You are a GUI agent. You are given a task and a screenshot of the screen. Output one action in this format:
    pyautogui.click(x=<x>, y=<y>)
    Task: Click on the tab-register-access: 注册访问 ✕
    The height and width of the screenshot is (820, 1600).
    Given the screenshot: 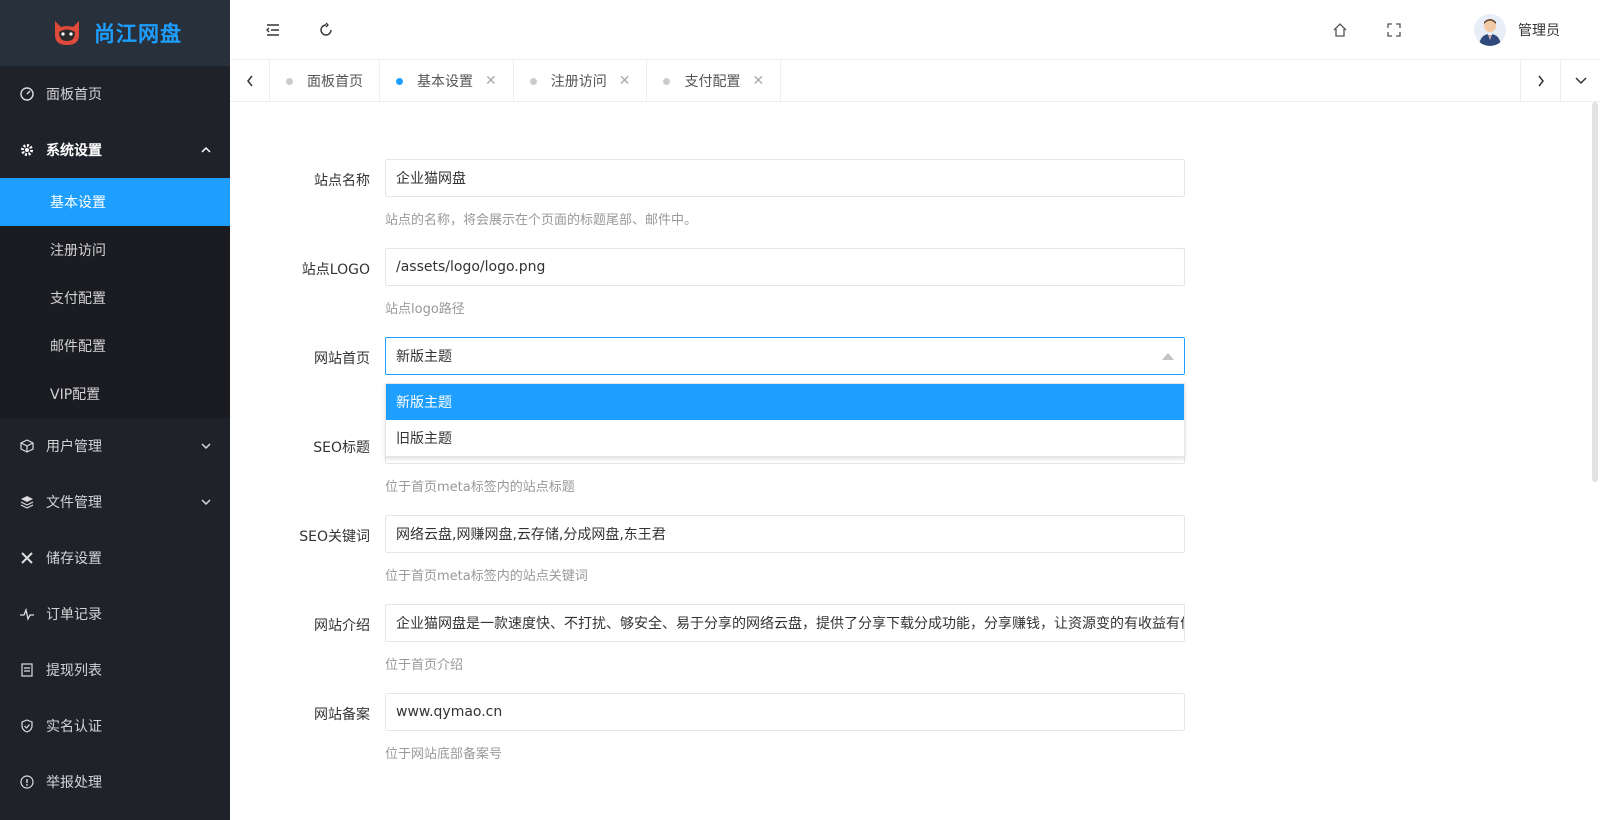 What is the action you would take?
    pyautogui.click(x=581, y=81)
    